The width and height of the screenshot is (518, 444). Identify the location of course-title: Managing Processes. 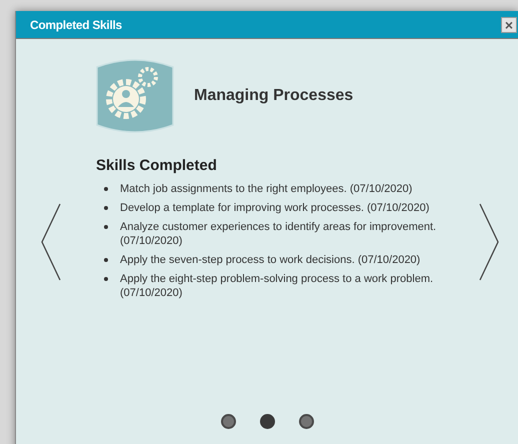
(274, 96).